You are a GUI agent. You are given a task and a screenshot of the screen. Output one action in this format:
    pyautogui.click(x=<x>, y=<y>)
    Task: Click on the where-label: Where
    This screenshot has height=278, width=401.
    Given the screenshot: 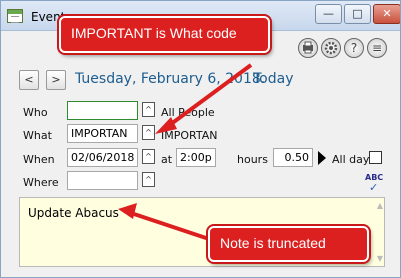 What is the action you would take?
    pyautogui.click(x=41, y=182)
    